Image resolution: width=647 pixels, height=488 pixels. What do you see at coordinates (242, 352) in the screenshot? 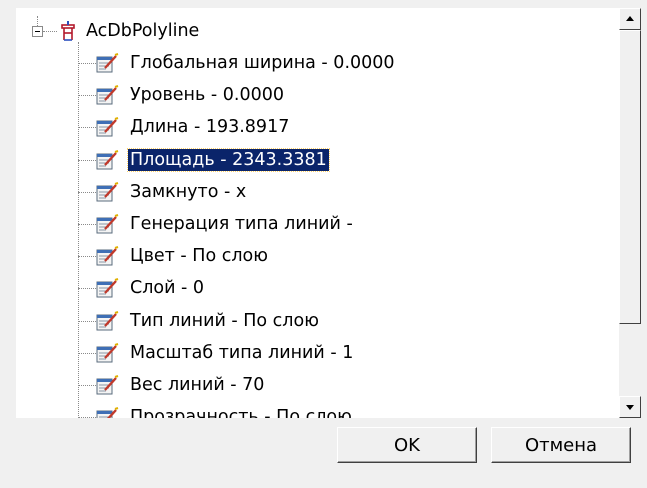
I see `tree-item-label: Масштаб типа линий - 1` at bounding box center [242, 352].